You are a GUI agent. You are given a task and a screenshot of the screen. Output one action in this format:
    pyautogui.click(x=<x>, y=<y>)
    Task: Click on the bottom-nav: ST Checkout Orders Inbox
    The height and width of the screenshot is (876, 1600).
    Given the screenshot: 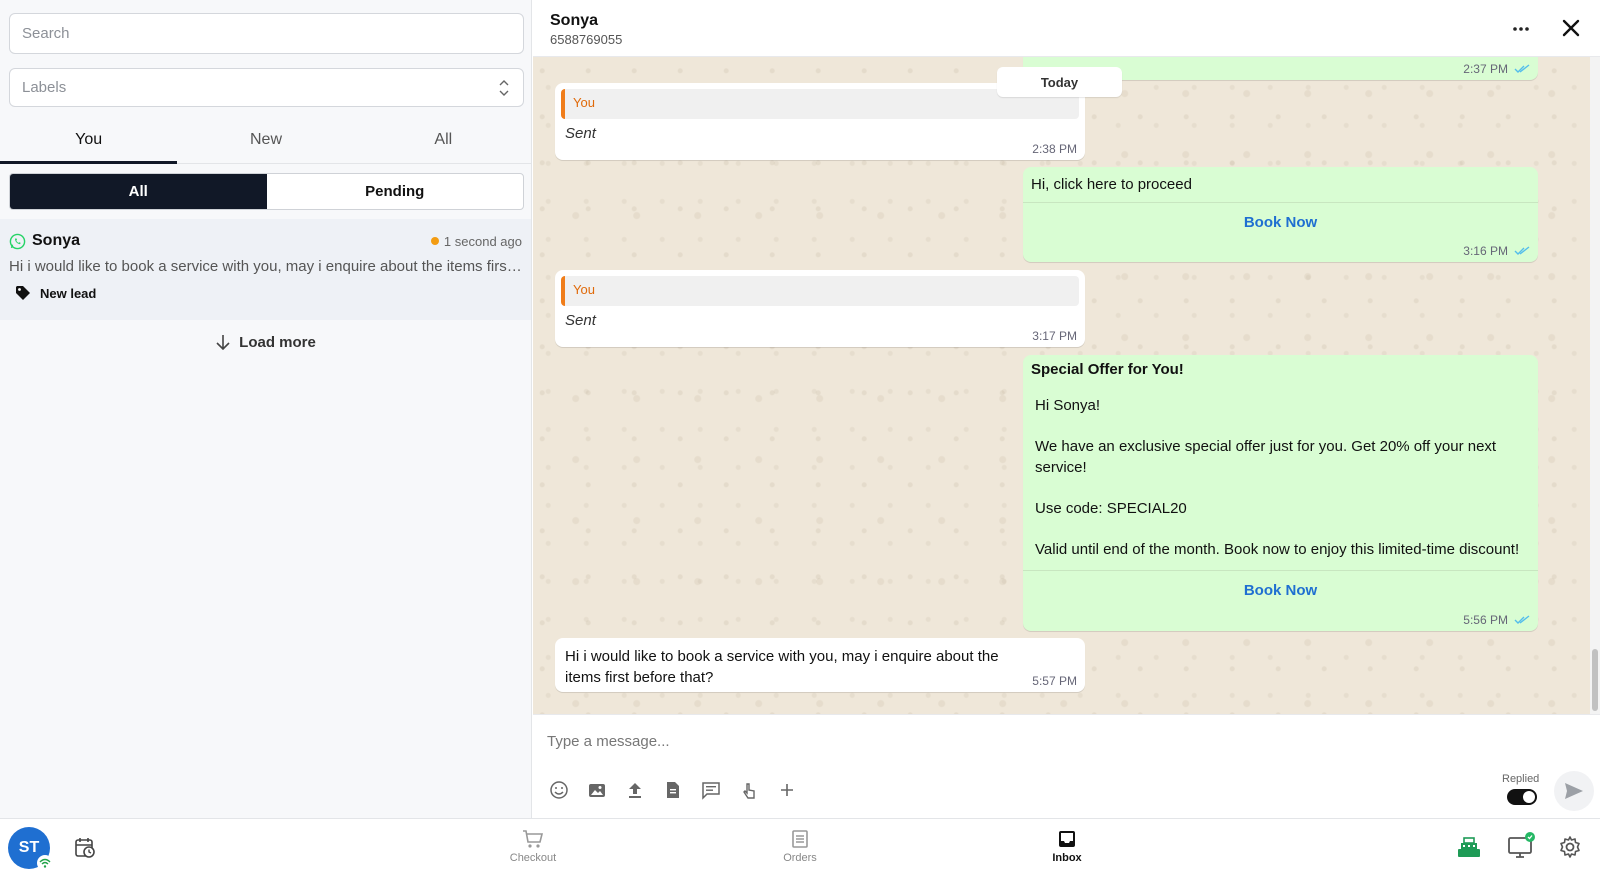 What is the action you would take?
    pyautogui.click(x=800, y=847)
    